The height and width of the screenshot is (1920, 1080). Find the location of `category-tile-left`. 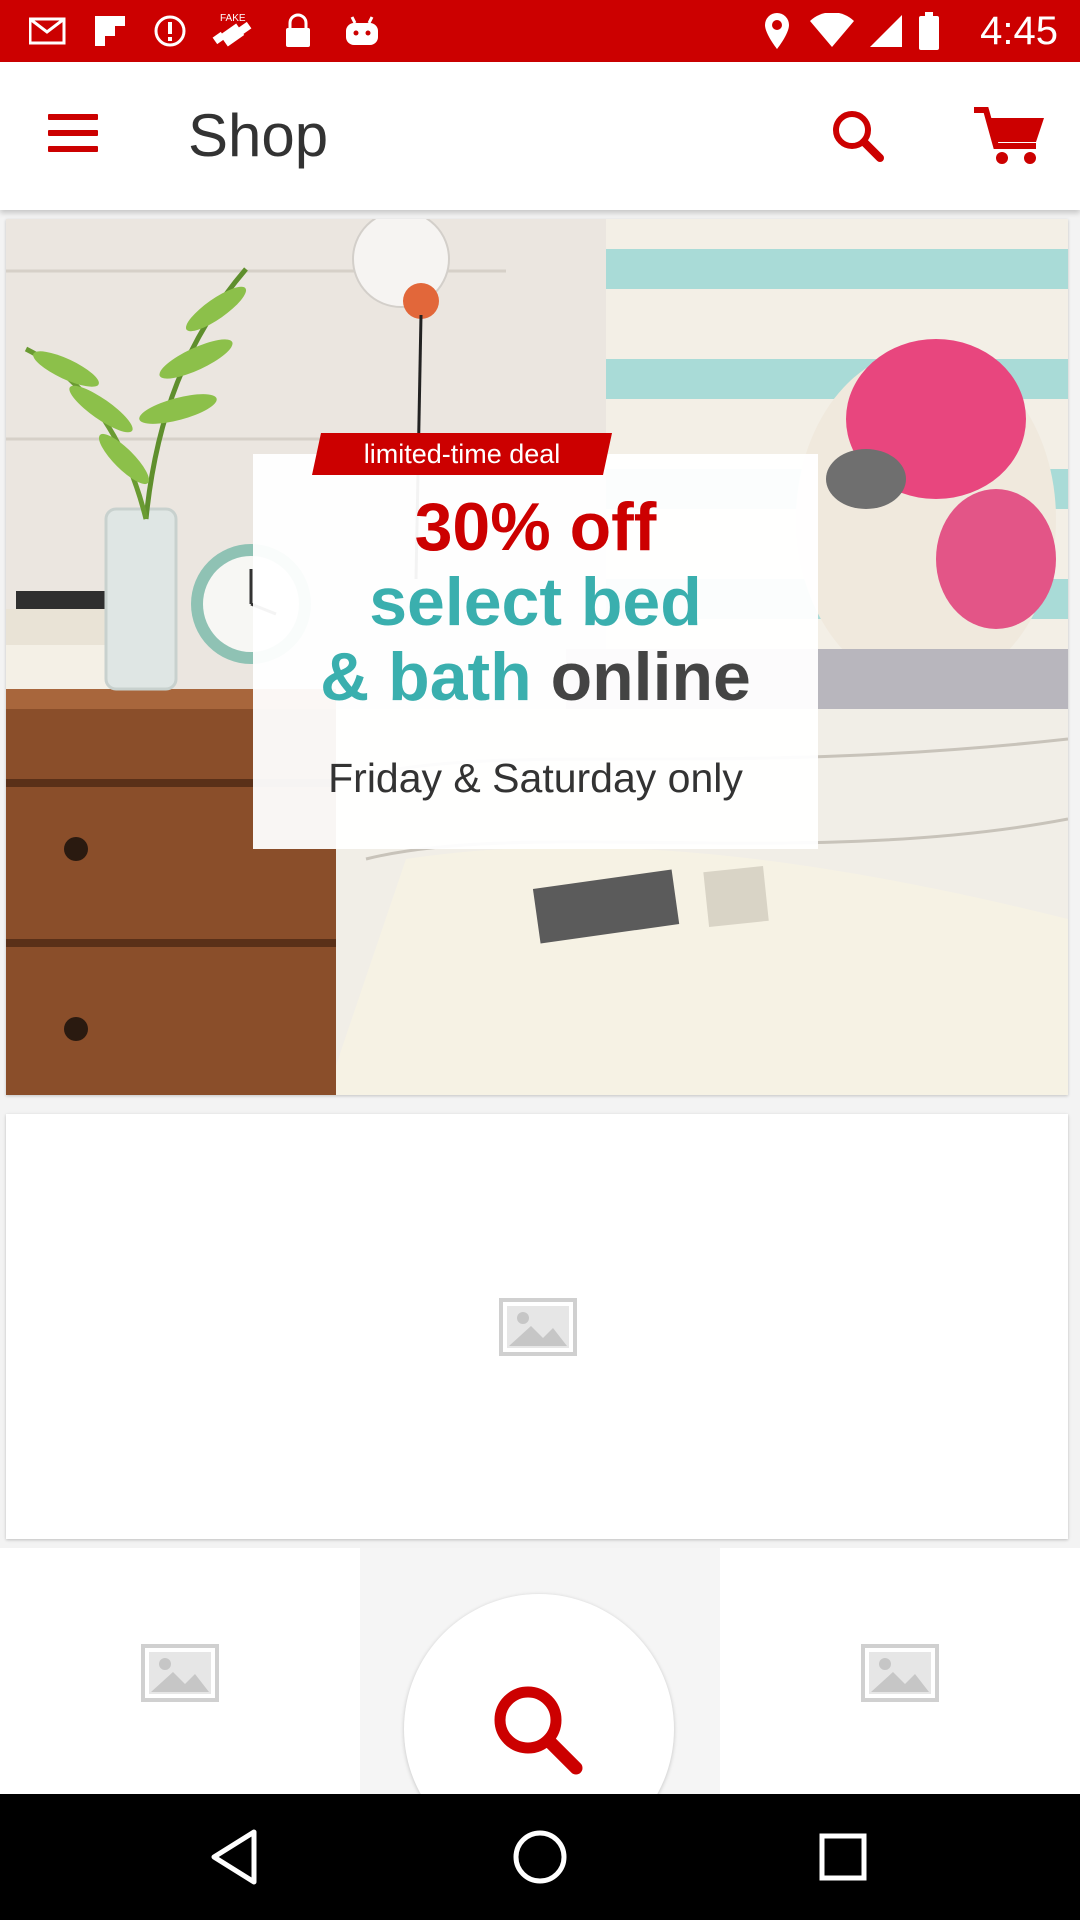

category-tile-left is located at coordinates (180, 1671).